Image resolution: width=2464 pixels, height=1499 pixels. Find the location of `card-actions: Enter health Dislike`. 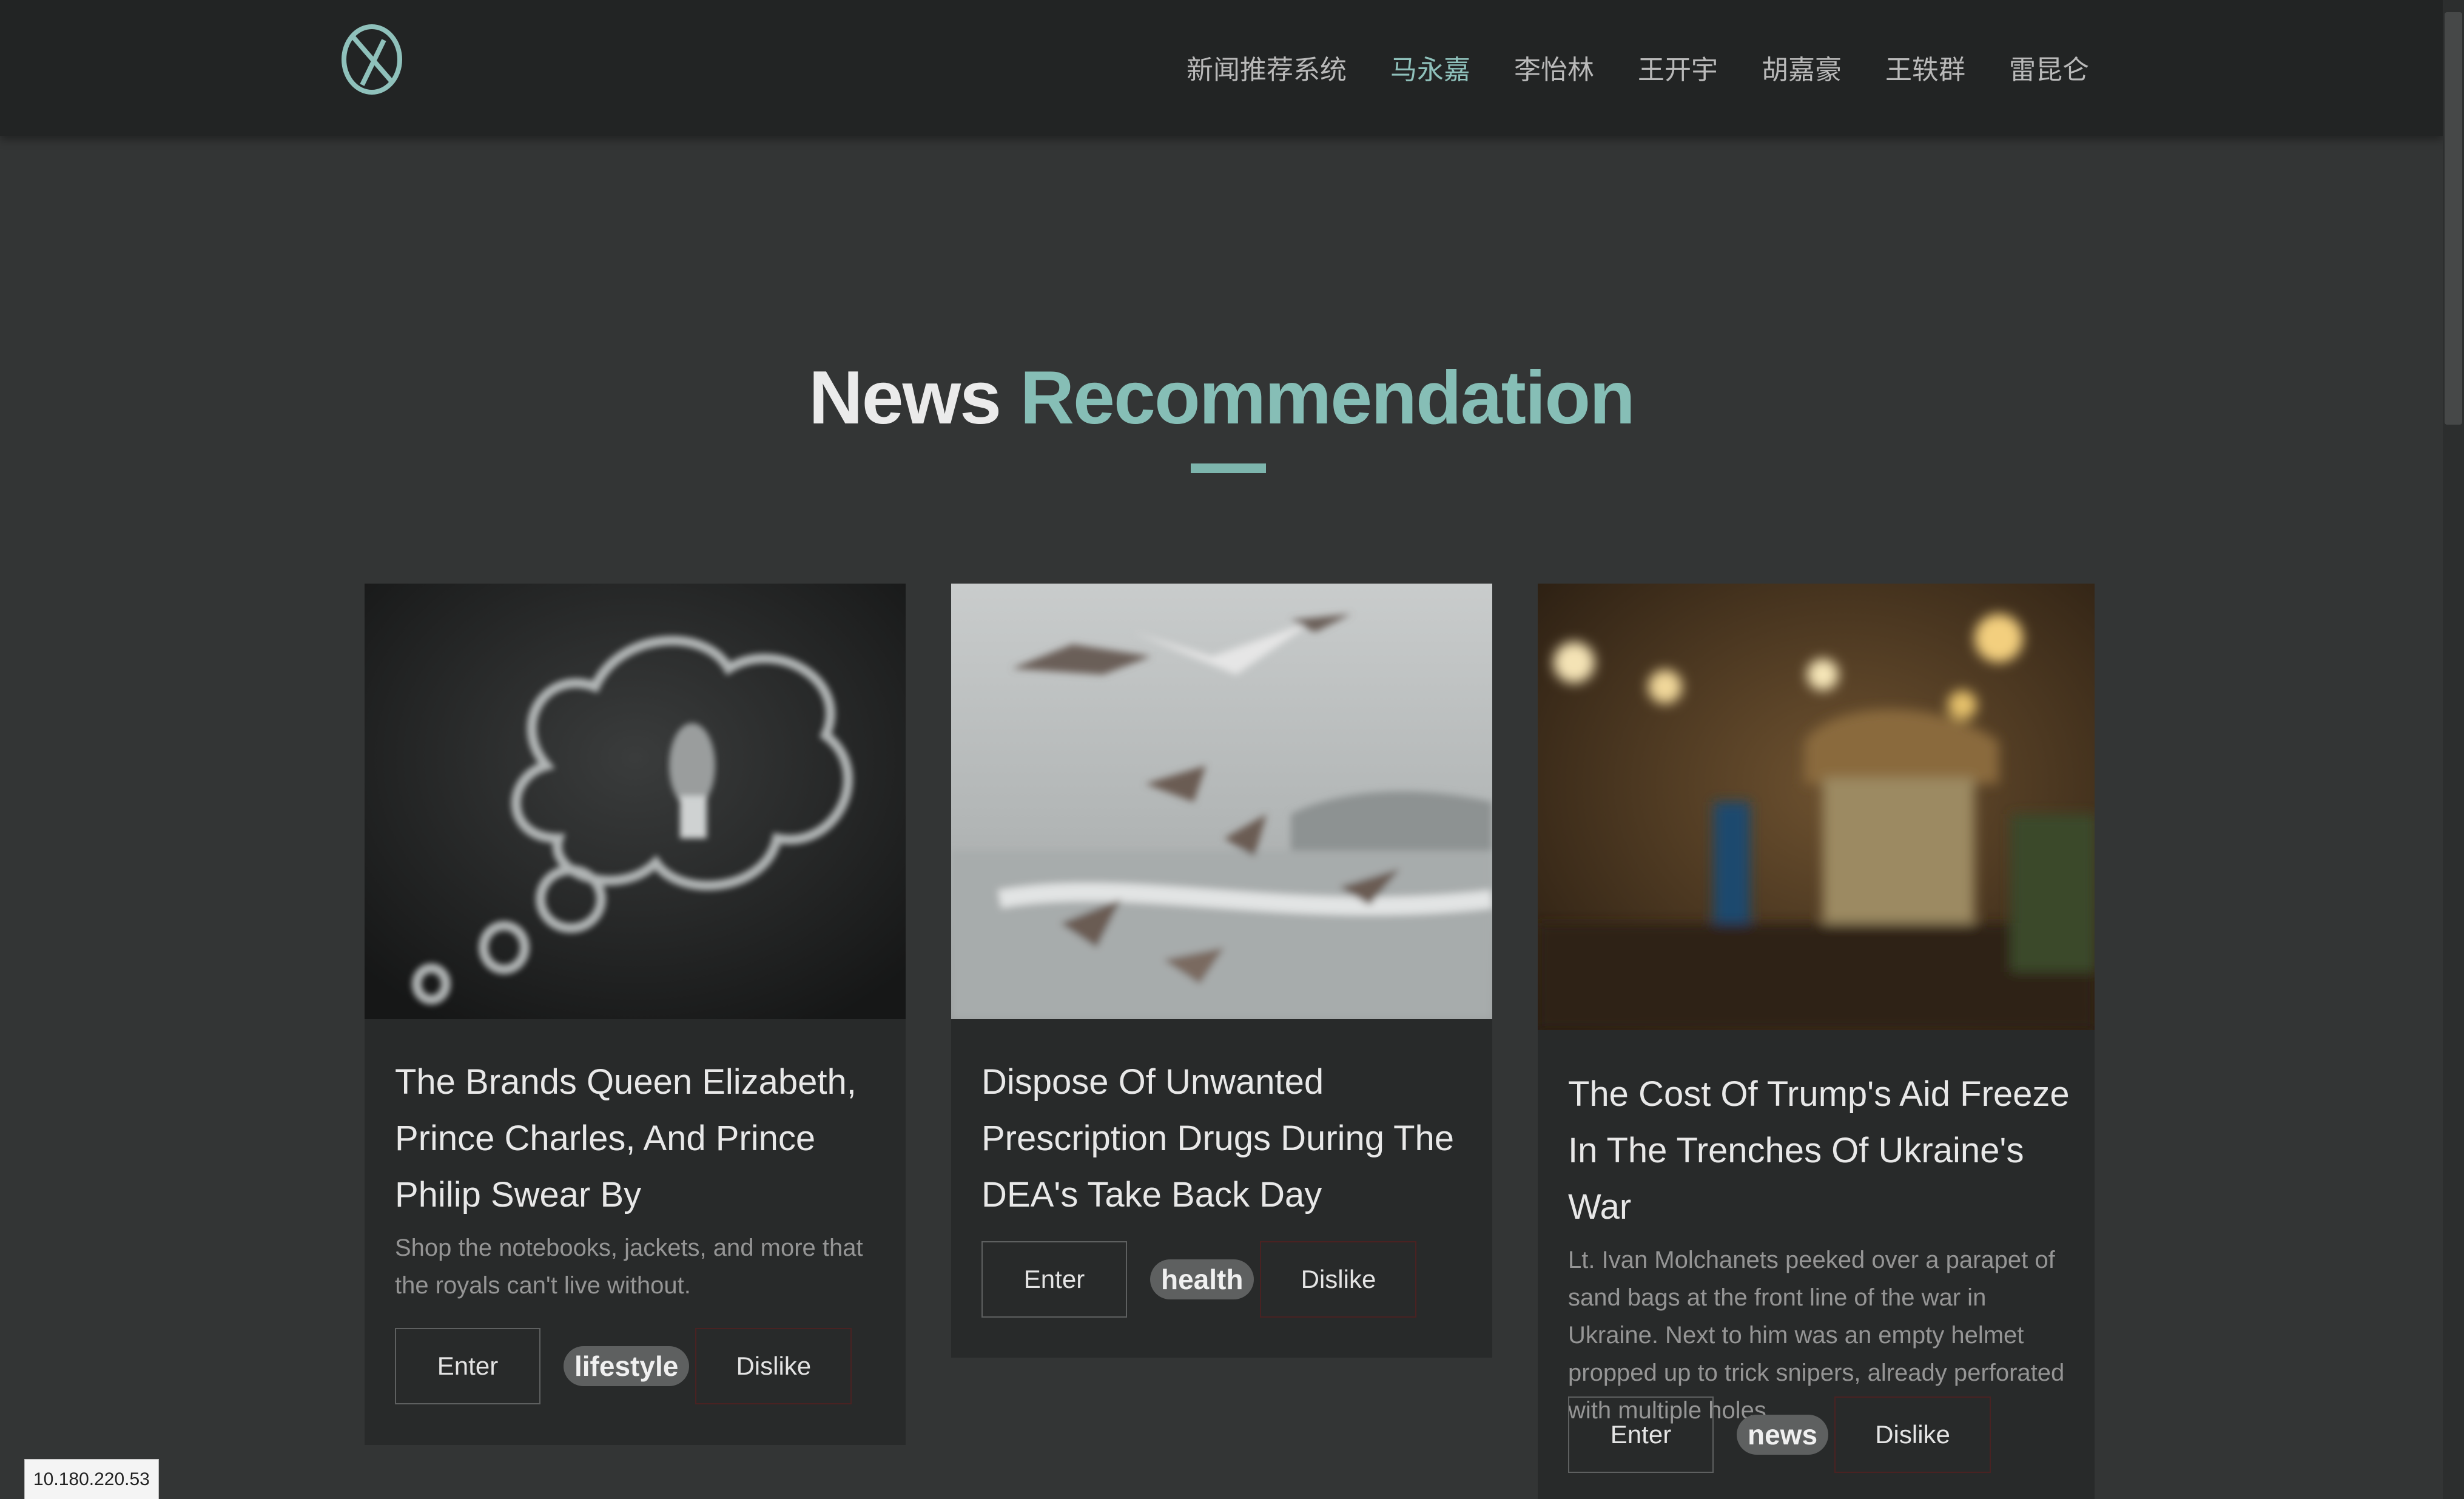

card-actions: Enter health Dislike is located at coordinates (1199, 1279).